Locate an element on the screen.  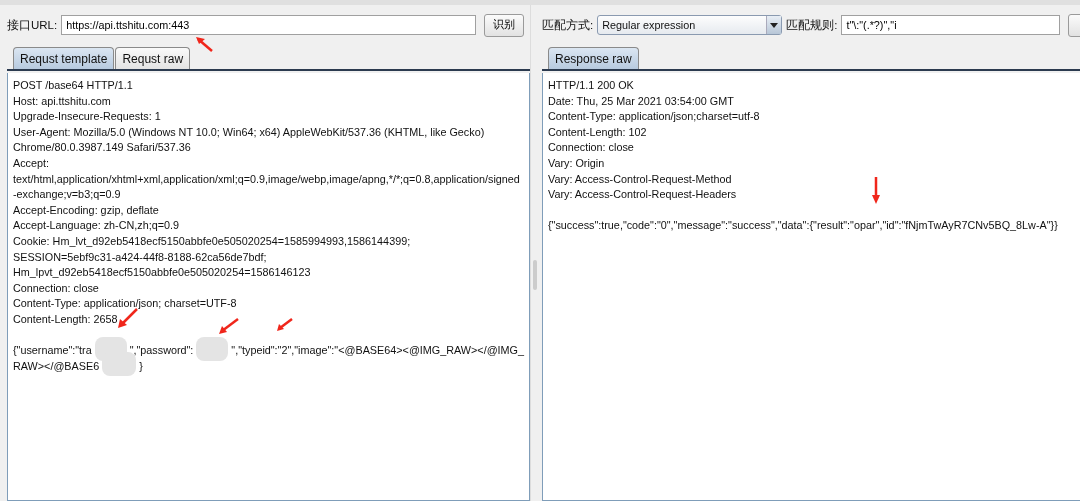
request-line: Accept: is located at coordinates (31, 163).